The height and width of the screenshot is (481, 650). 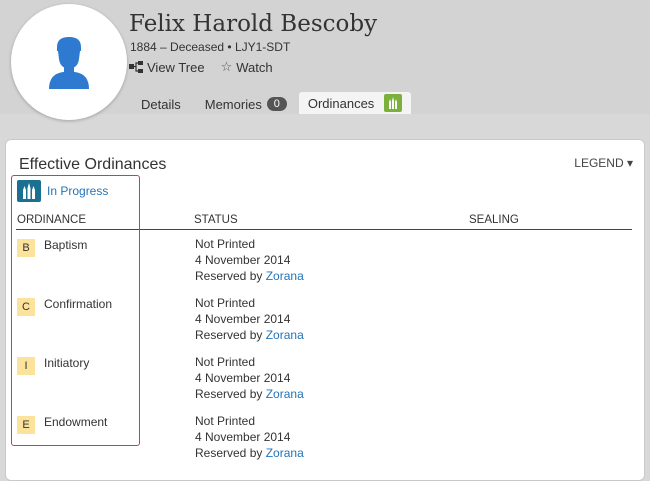 I want to click on column-header-sealing: SEALING, so click(x=494, y=220).